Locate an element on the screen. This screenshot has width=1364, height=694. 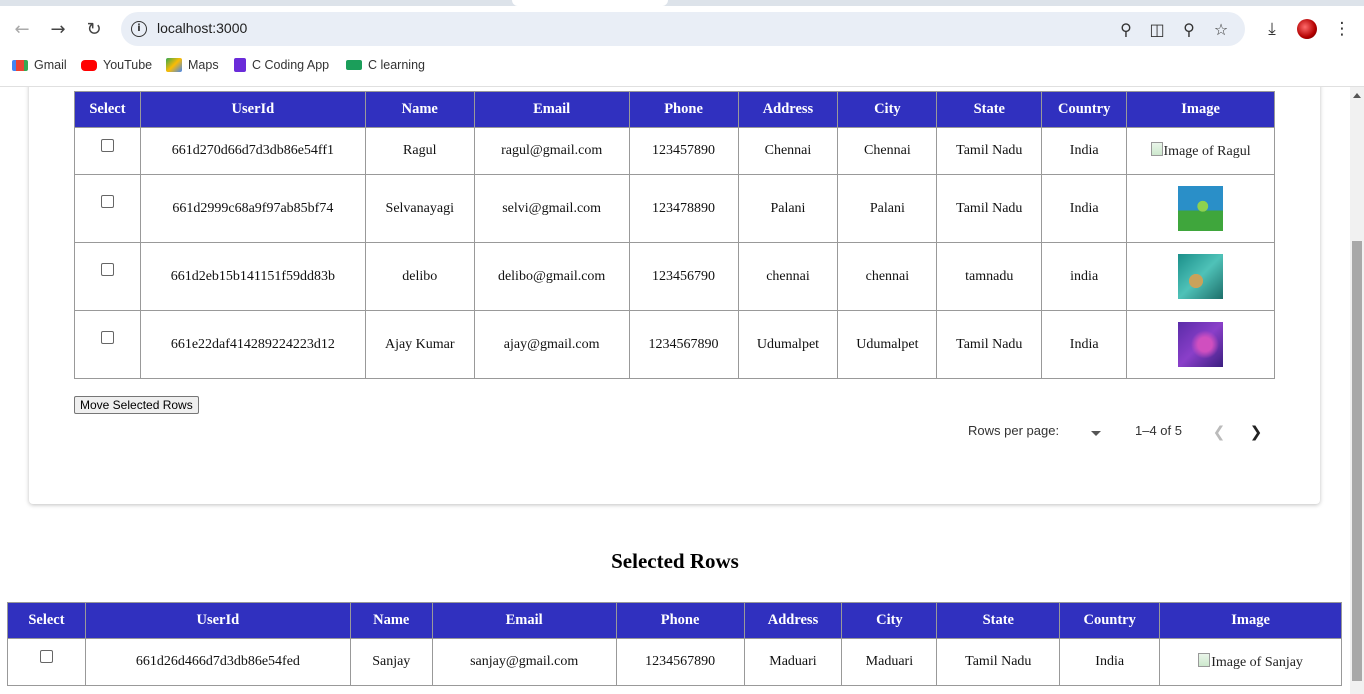
maps-icon is located at coordinates (174, 65).